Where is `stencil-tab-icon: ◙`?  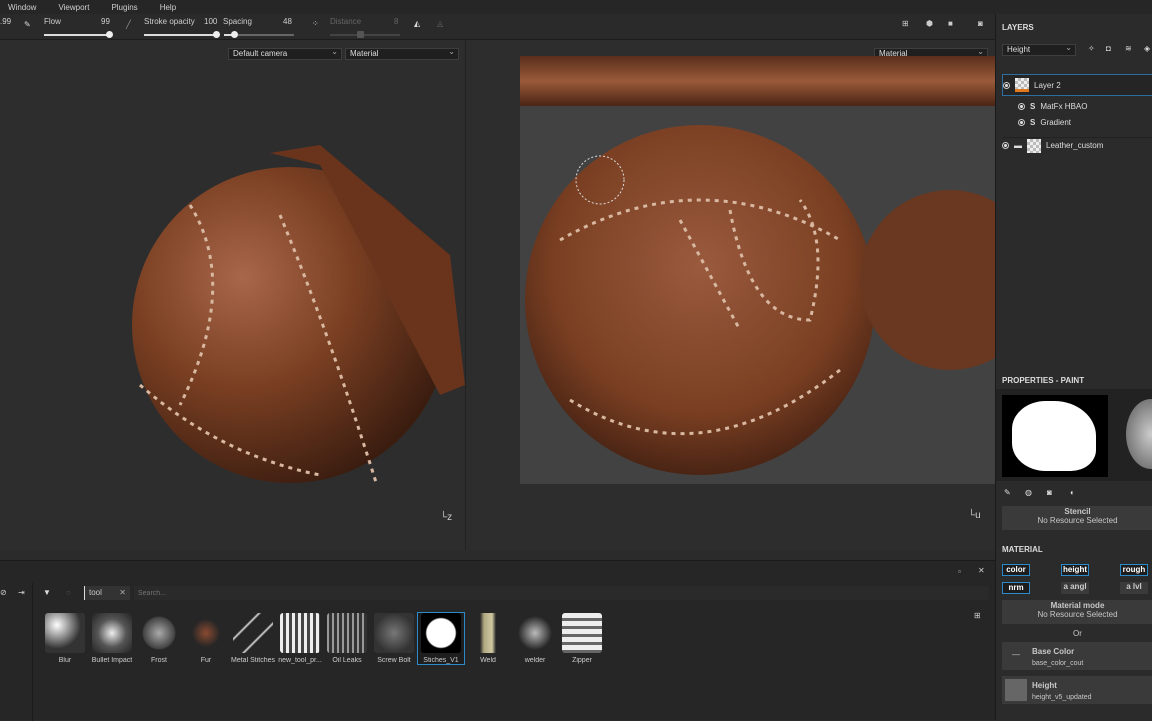 stencil-tab-icon: ◙ is located at coordinates (1049, 492).